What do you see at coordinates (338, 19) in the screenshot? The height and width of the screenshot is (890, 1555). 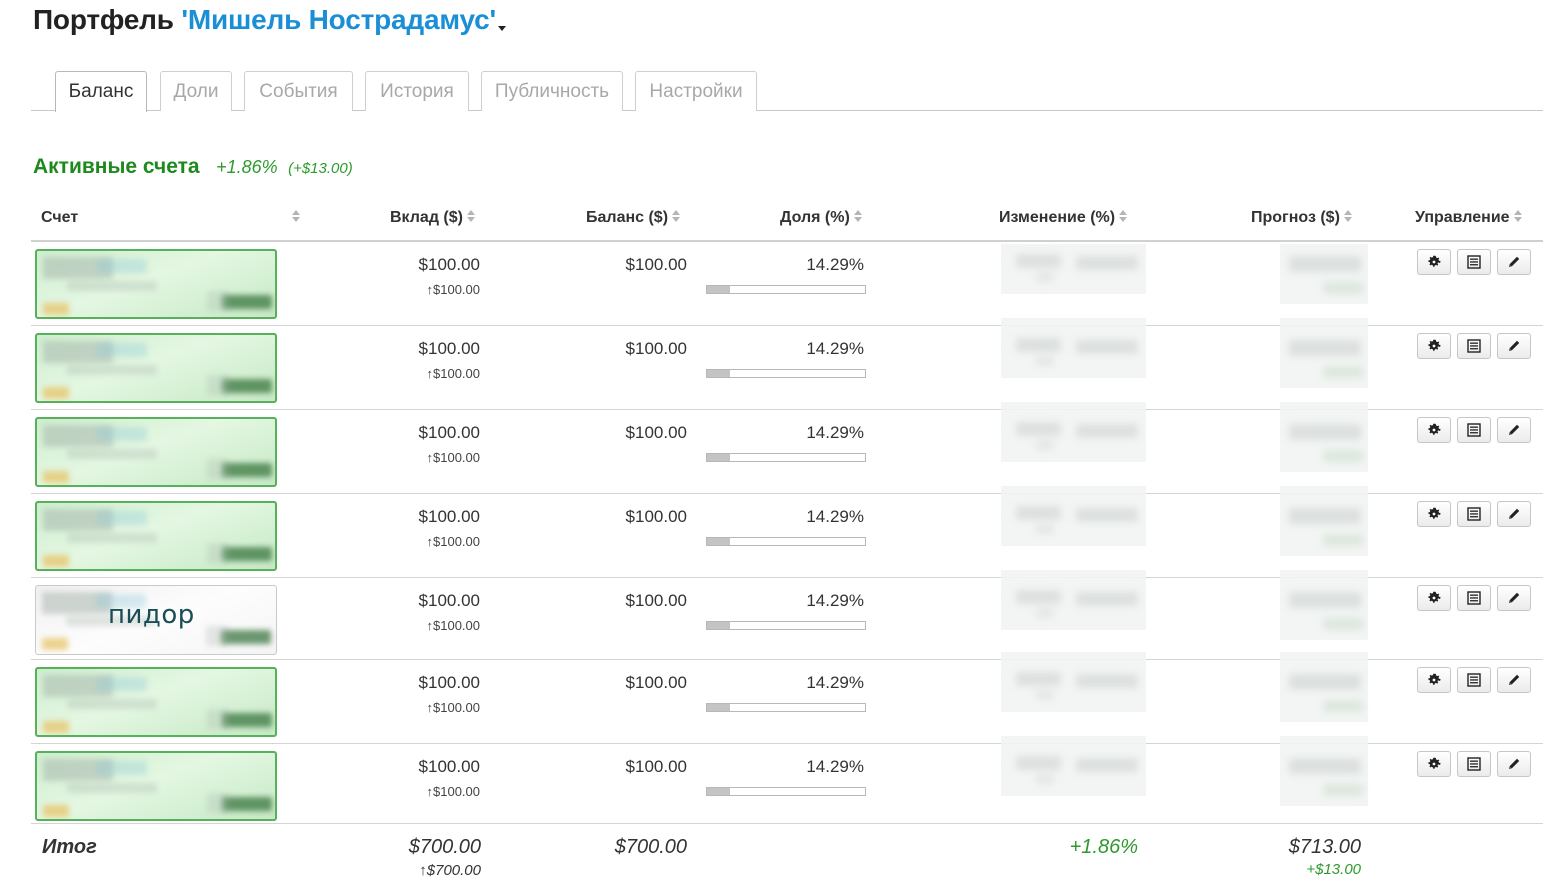 I see `portfolio-name-dropdown: 'Мишель Нострадамус'` at bounding box center [338, 19].